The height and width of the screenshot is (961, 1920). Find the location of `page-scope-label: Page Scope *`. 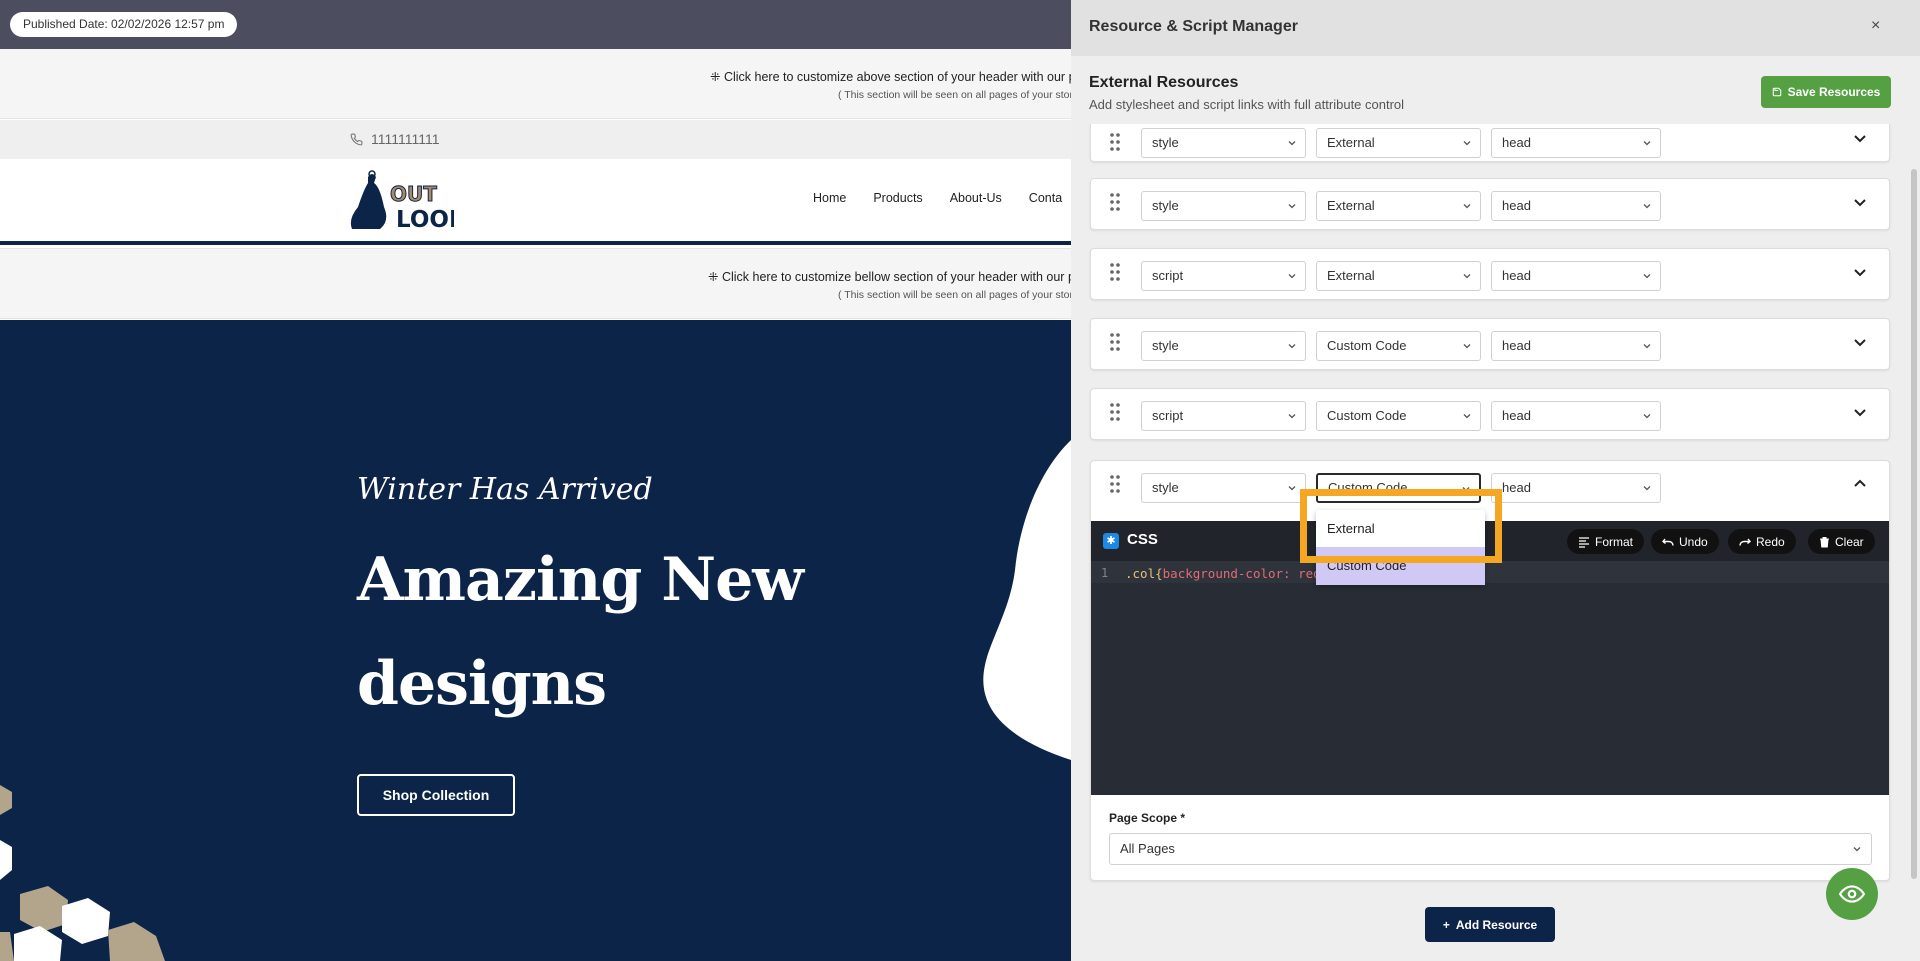

page-scope-label: Page Scope * is located at coordinates (1147, 818).